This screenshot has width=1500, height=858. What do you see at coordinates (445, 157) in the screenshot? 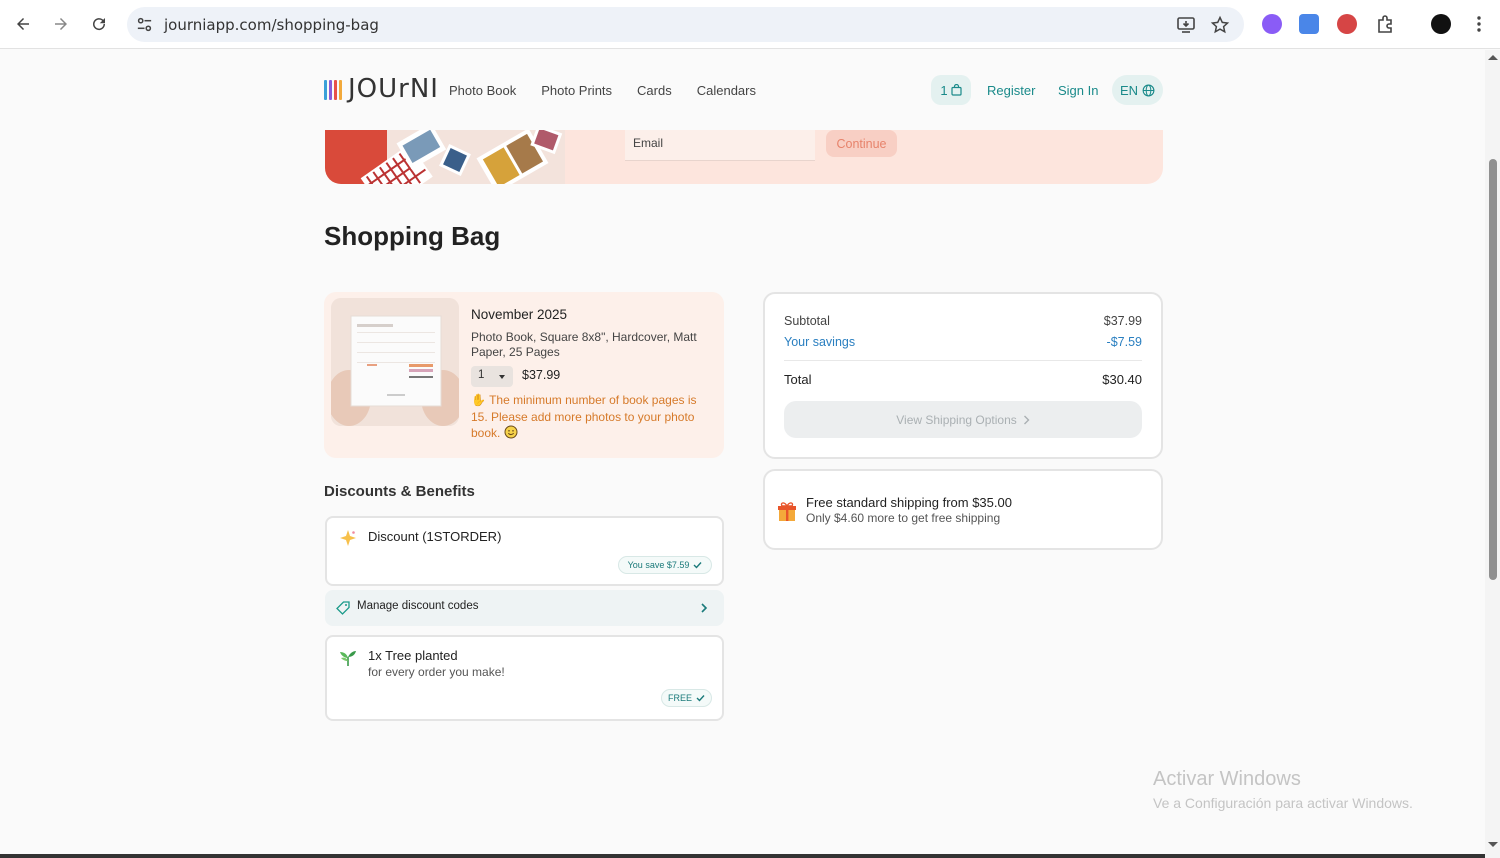
I see `promo-photos-image` at bounding box center [445, 157].